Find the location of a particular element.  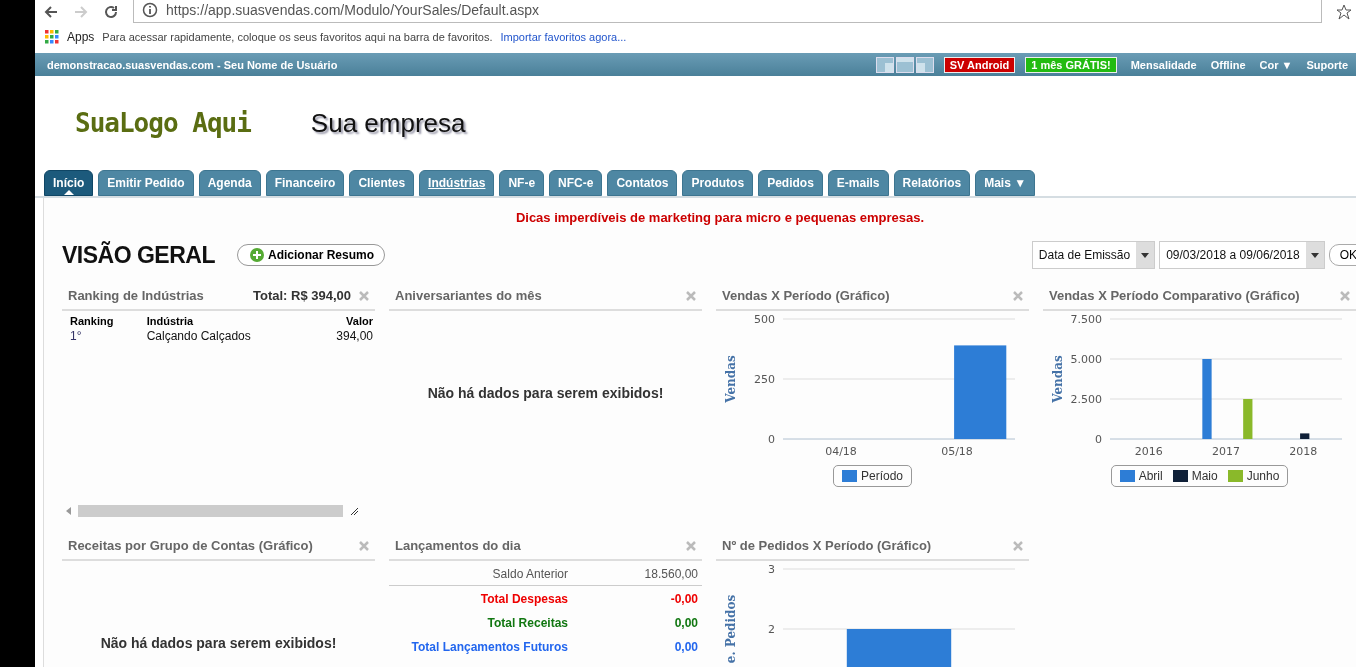

axis-tick-label: 04/18 is located at coordinates (840, 451).